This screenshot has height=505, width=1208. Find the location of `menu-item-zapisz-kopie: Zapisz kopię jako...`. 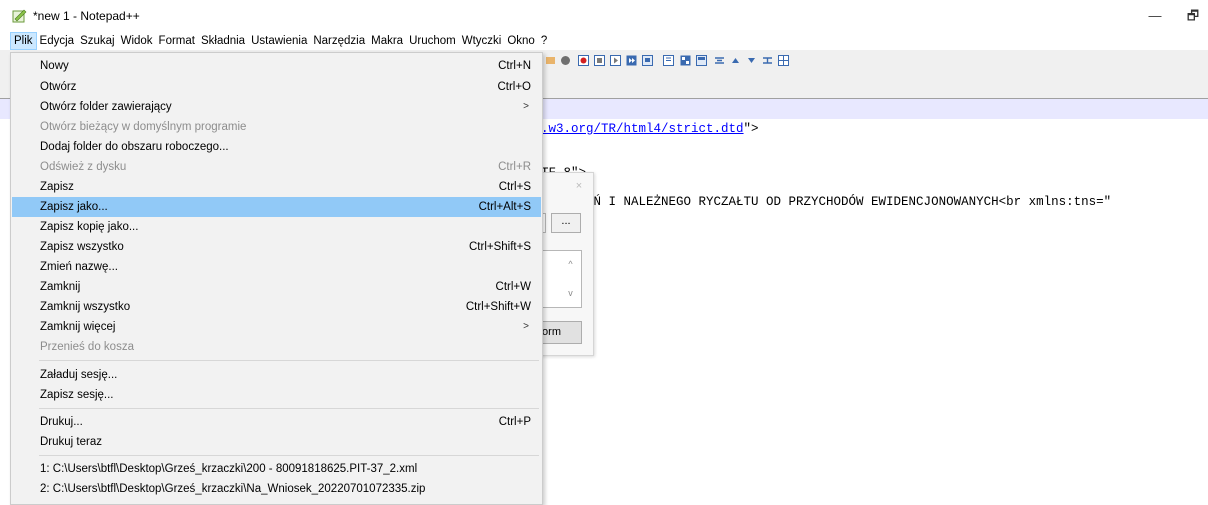

menu-item-zapisz-kopie: Zapisz kopię jako... is located at coordinates (276, 227).